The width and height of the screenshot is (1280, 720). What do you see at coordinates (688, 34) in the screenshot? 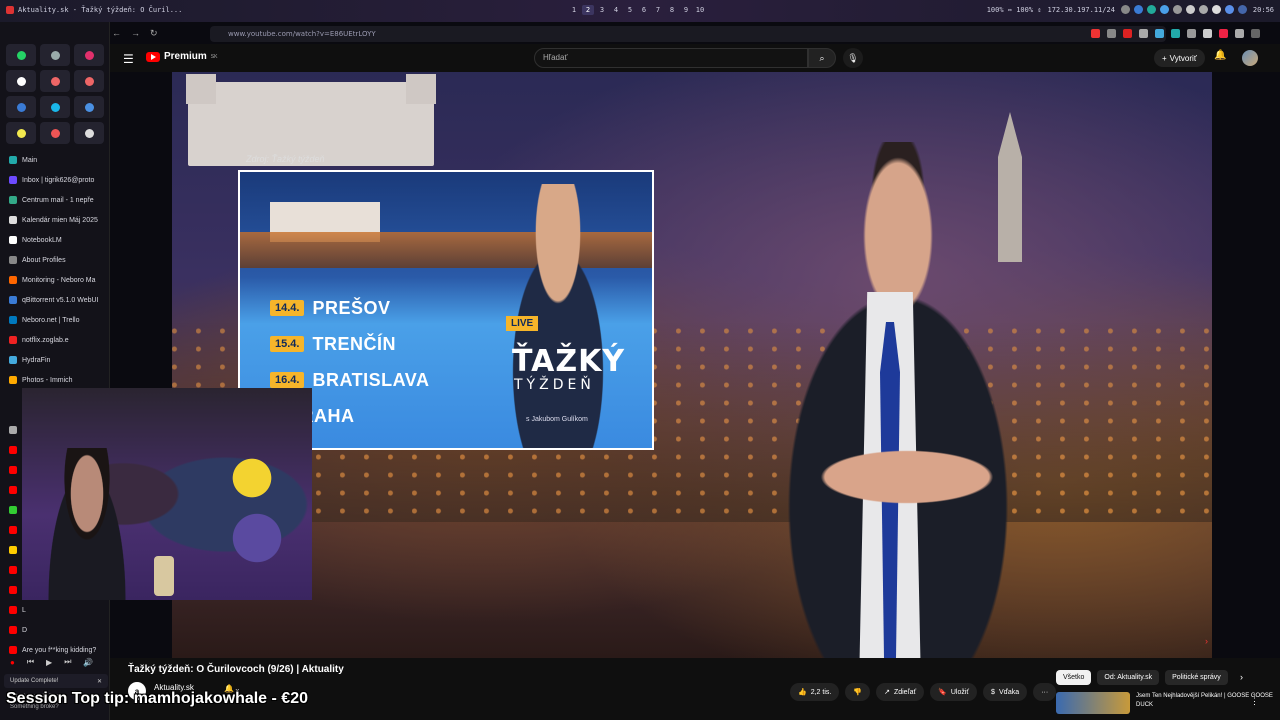
I see `address-bar: www.youtube.com/watch?v=E86UEtrLOYY` at bounding box center [688, 34].